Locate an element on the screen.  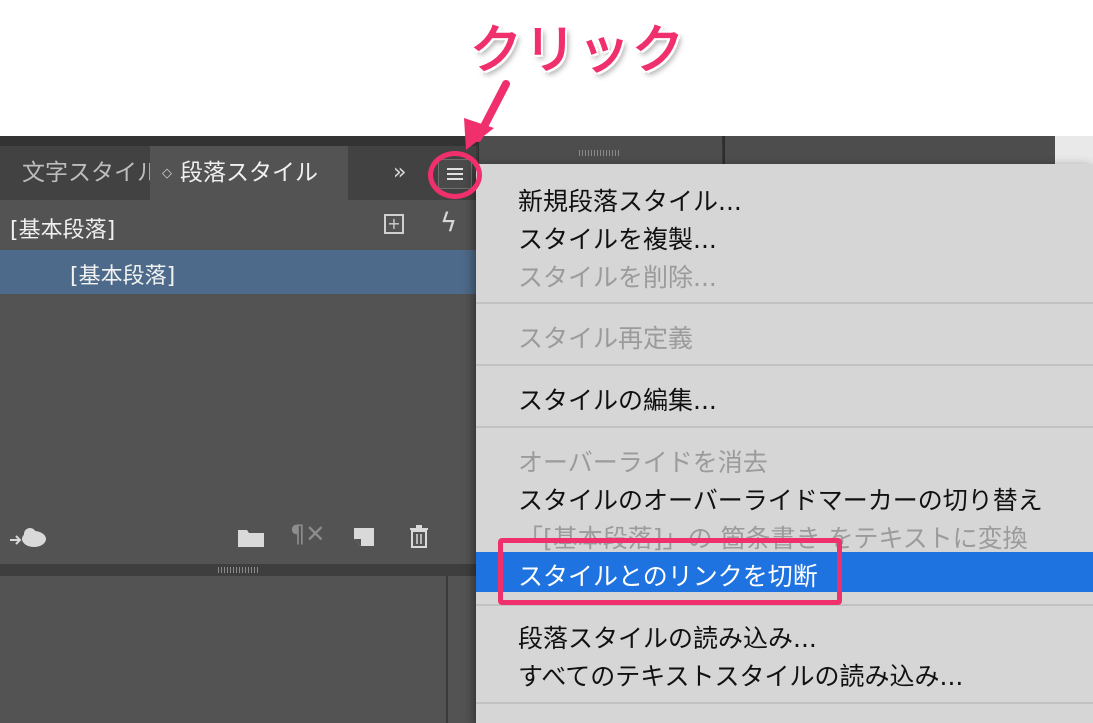
annotation-box is located at coordinates (670, 571).